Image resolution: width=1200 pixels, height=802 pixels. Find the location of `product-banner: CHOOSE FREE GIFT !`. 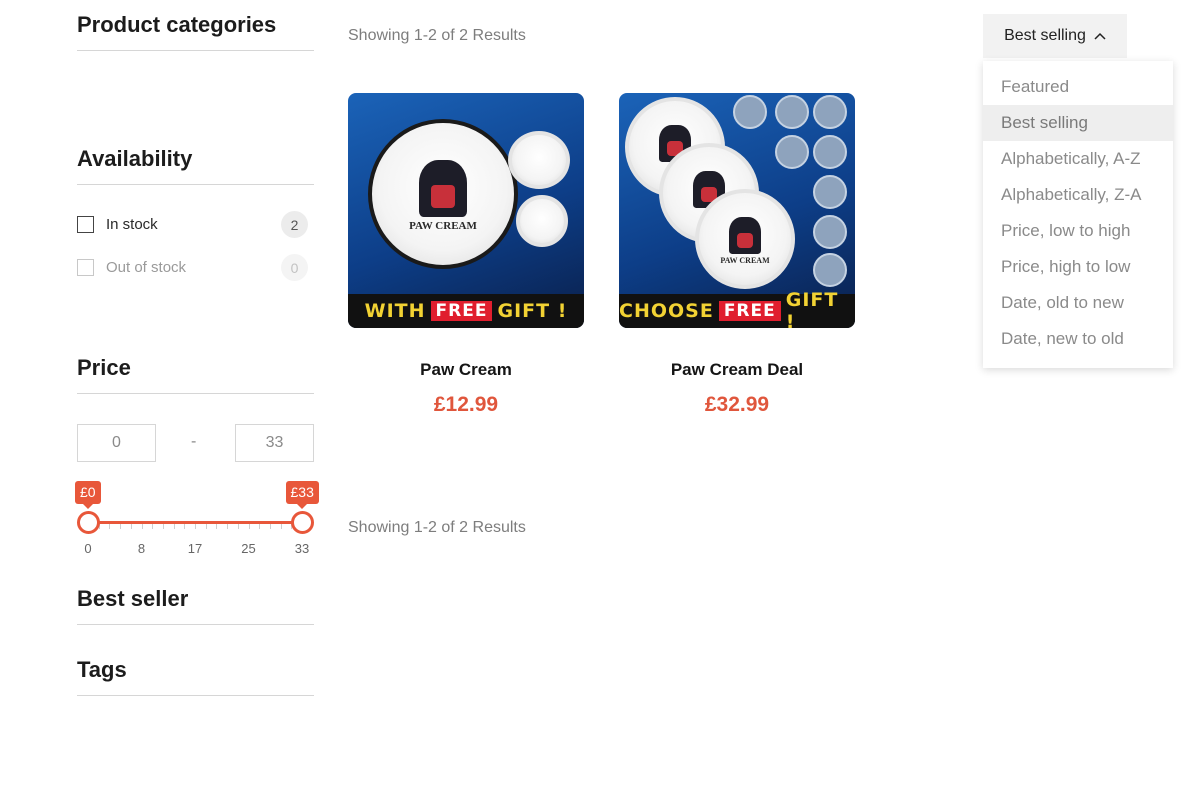

product-banner: CHOOSE FREE GIFT ! is located at coordinates (737, 308).